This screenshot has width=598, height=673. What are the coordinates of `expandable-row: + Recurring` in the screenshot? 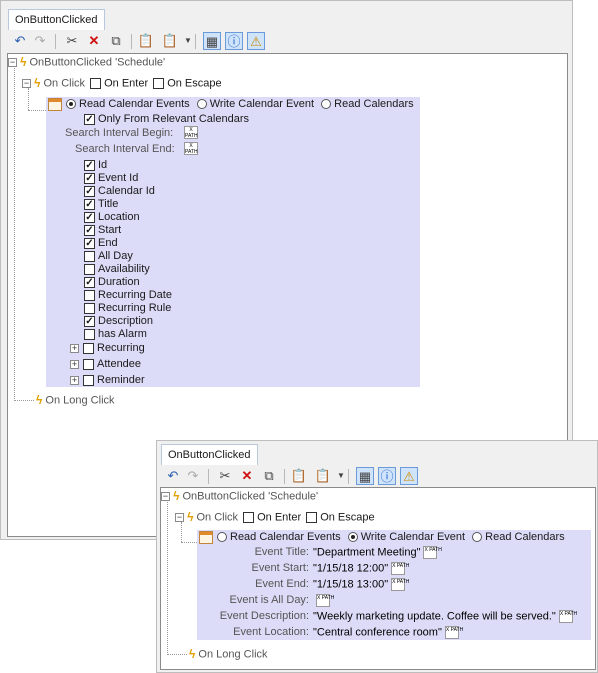 It's located at (107, 348).